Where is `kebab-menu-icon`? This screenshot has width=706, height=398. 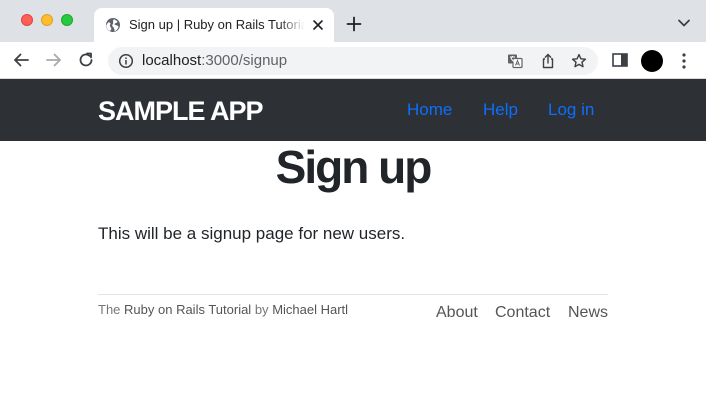
kebab-menu-icon is located at coordinates (684, 61).